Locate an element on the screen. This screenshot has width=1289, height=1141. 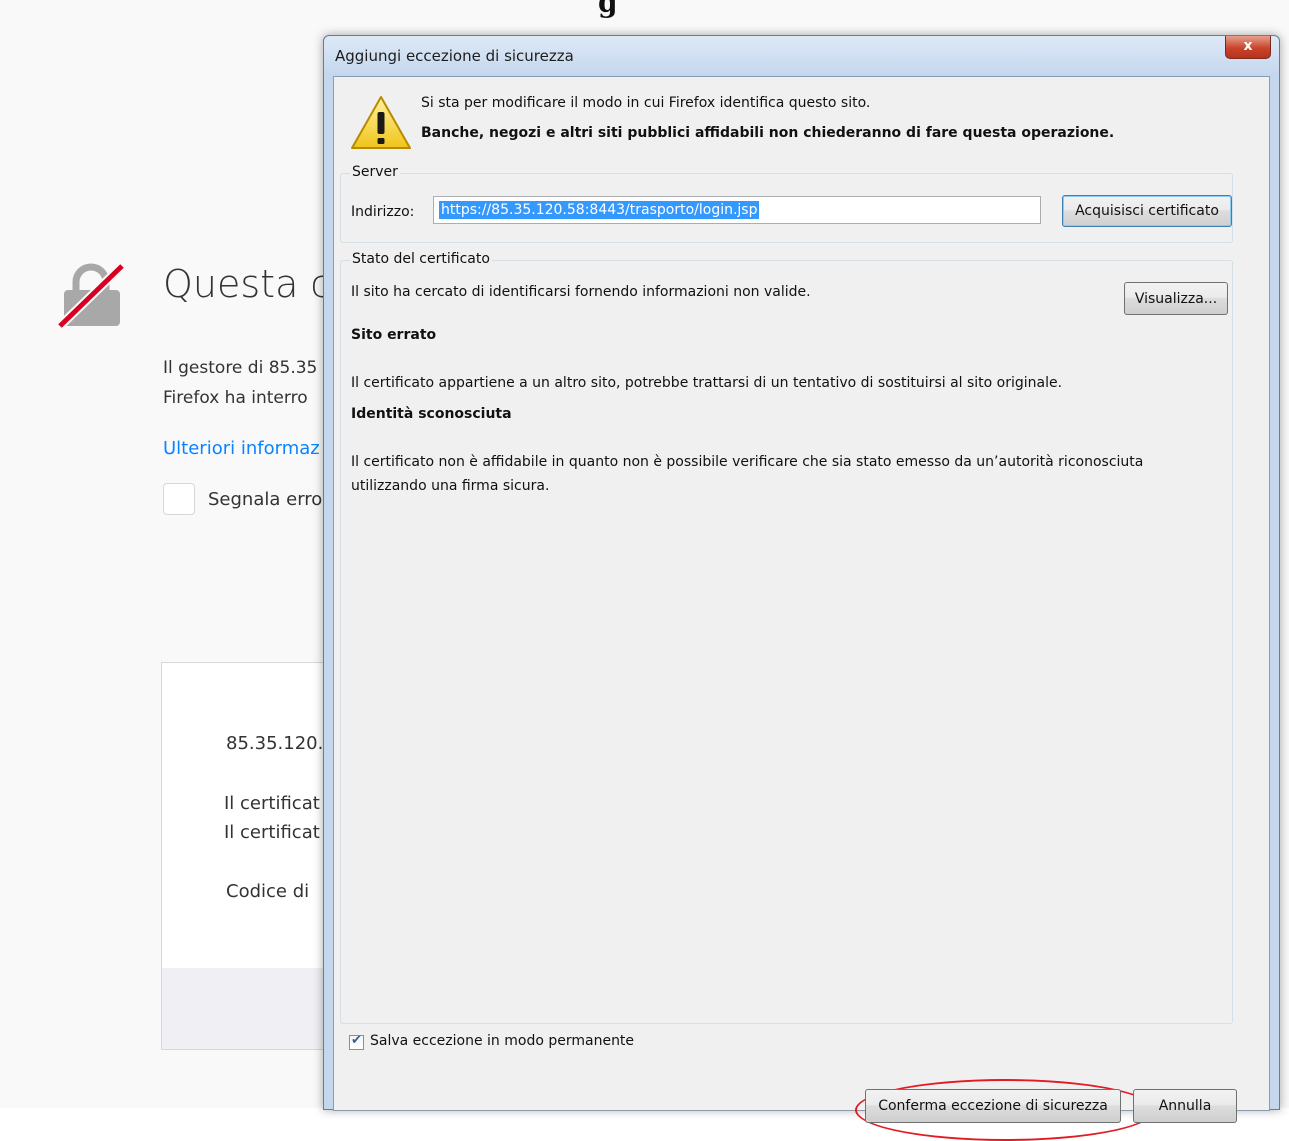
save-permanent-label: Salva eccezione in modo permanente is located at coordinates (502, 1041).